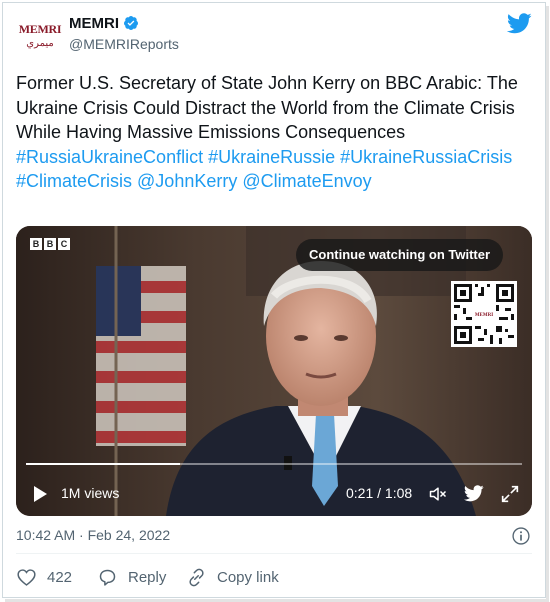 Image resolution: width=550 pixels, height=602 pixels. I want to click on hashtag-ukraine-russie: #UkraineRussie, so click(271, 157).